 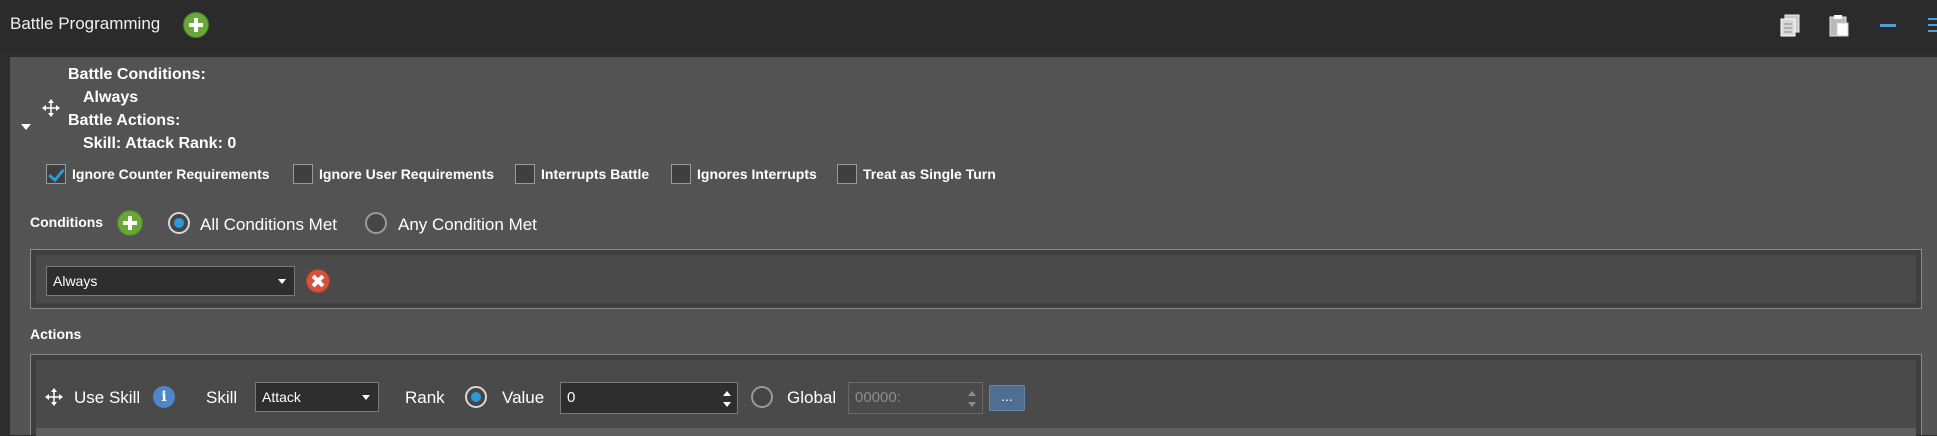 I want to click on paste-icon, so click(x=1839, y=26).